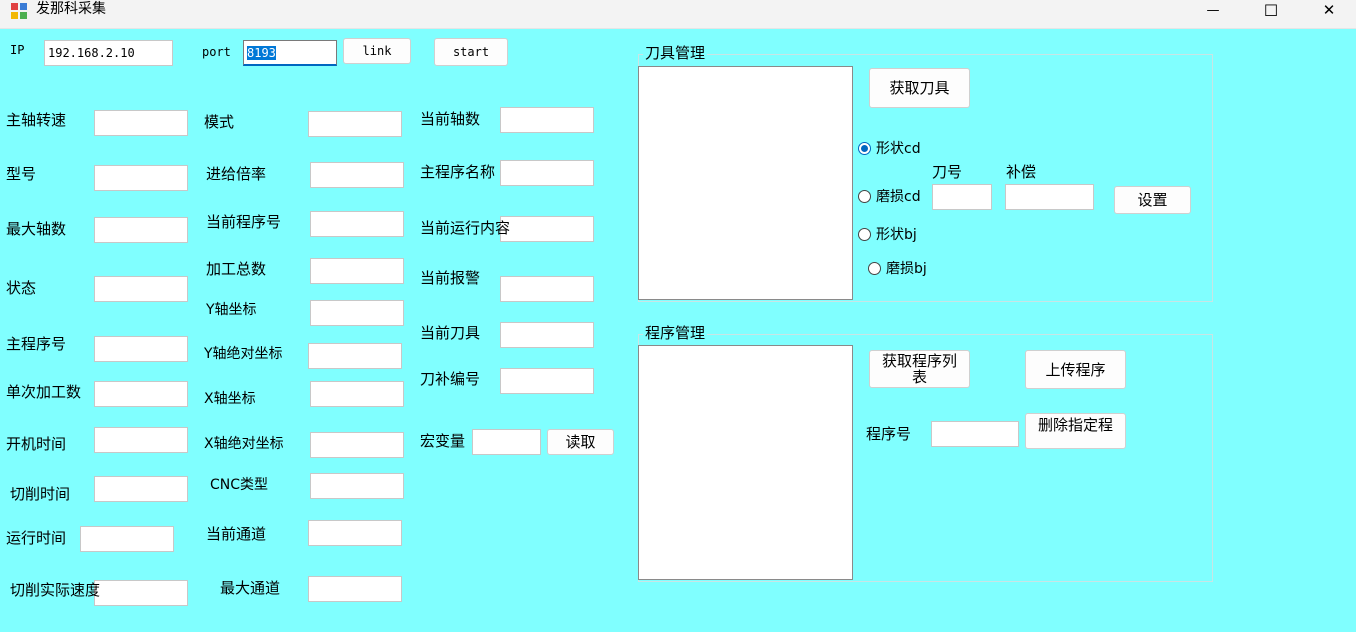 This screenshot has width=1356, height=632. Describe the element at coordinates (357, 175) in the screenshot. I see `feed-override-field` at that location.